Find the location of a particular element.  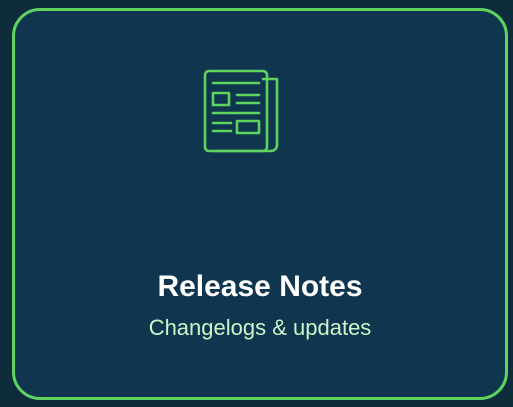

newspaper-icon is located at coordinates (242, 110).